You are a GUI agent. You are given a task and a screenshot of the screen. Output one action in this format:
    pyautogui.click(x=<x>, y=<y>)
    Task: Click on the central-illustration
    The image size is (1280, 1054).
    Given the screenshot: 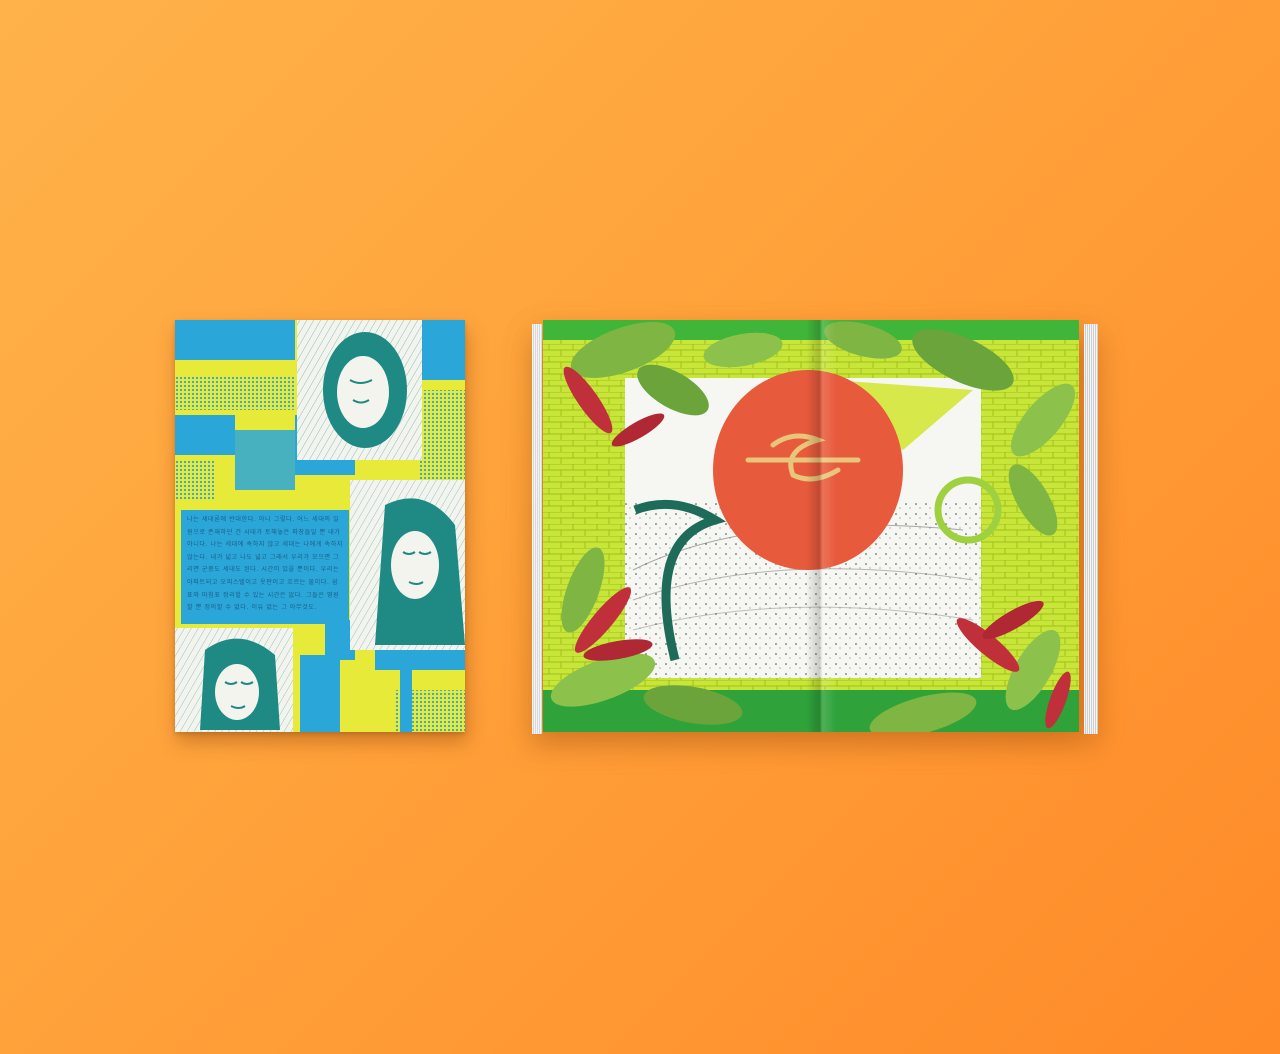 What is the action you would take?
    pyautogui.click(x=813, y=524)
    